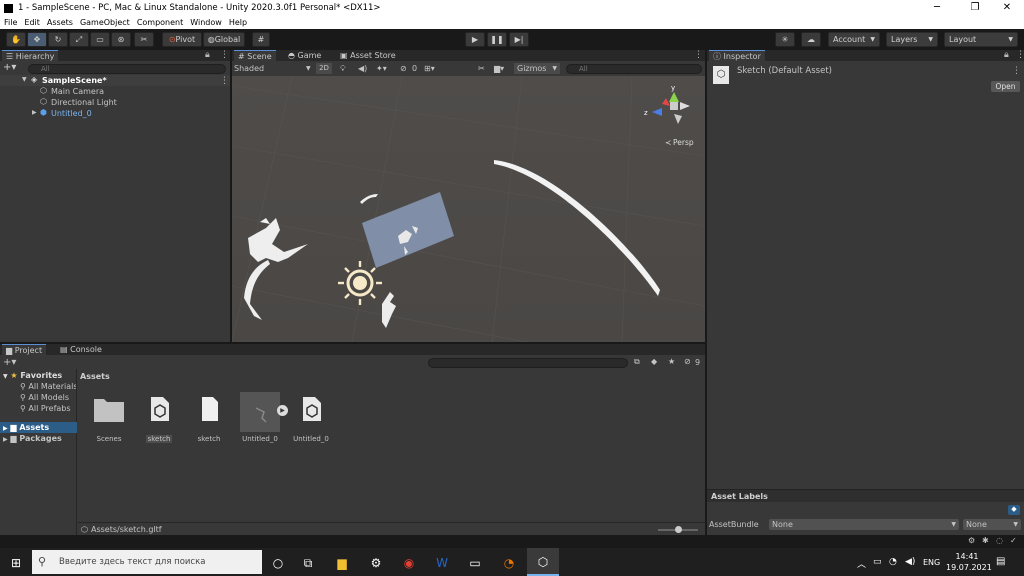 The height and width of the screenshot is (576, 1024). I want to click on hidden-packages-icon: ⊘, so click(687, 361).